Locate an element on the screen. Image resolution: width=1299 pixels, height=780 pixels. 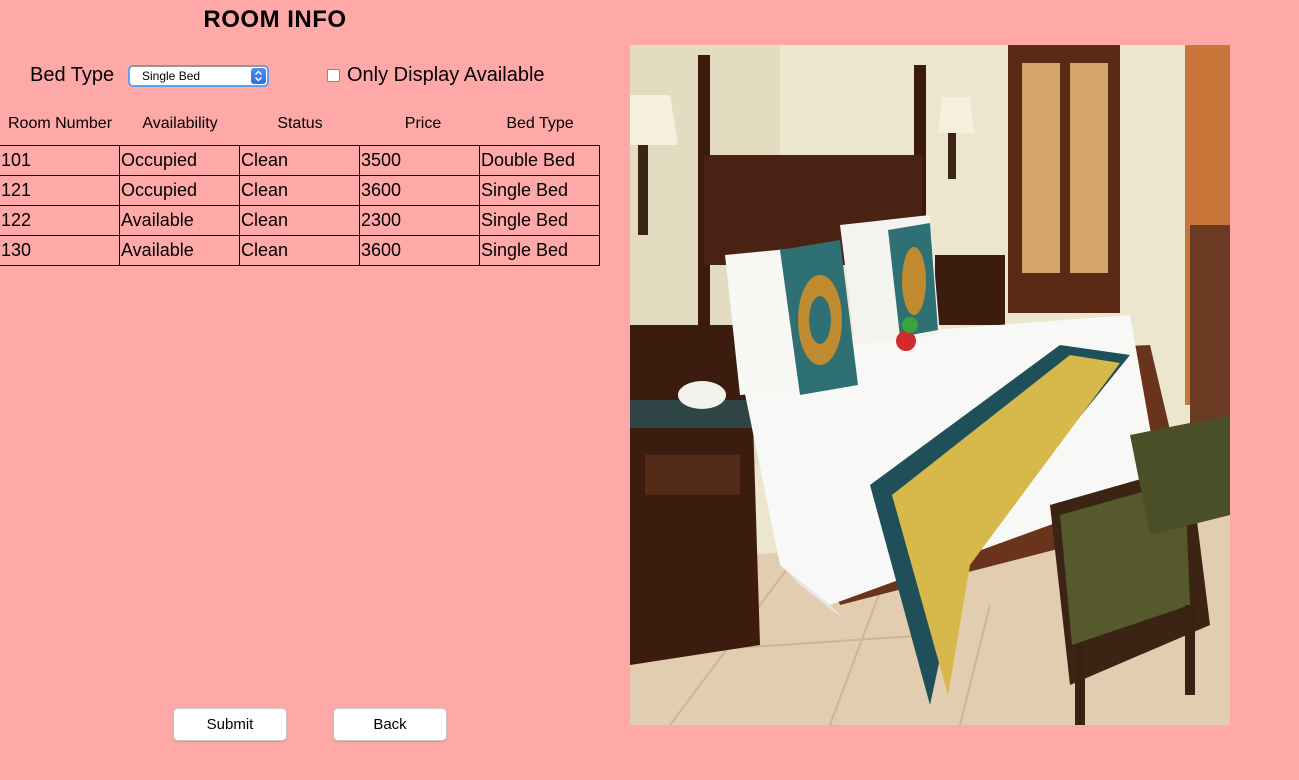
table-cell: 130 is located at coordinates (60, 250).